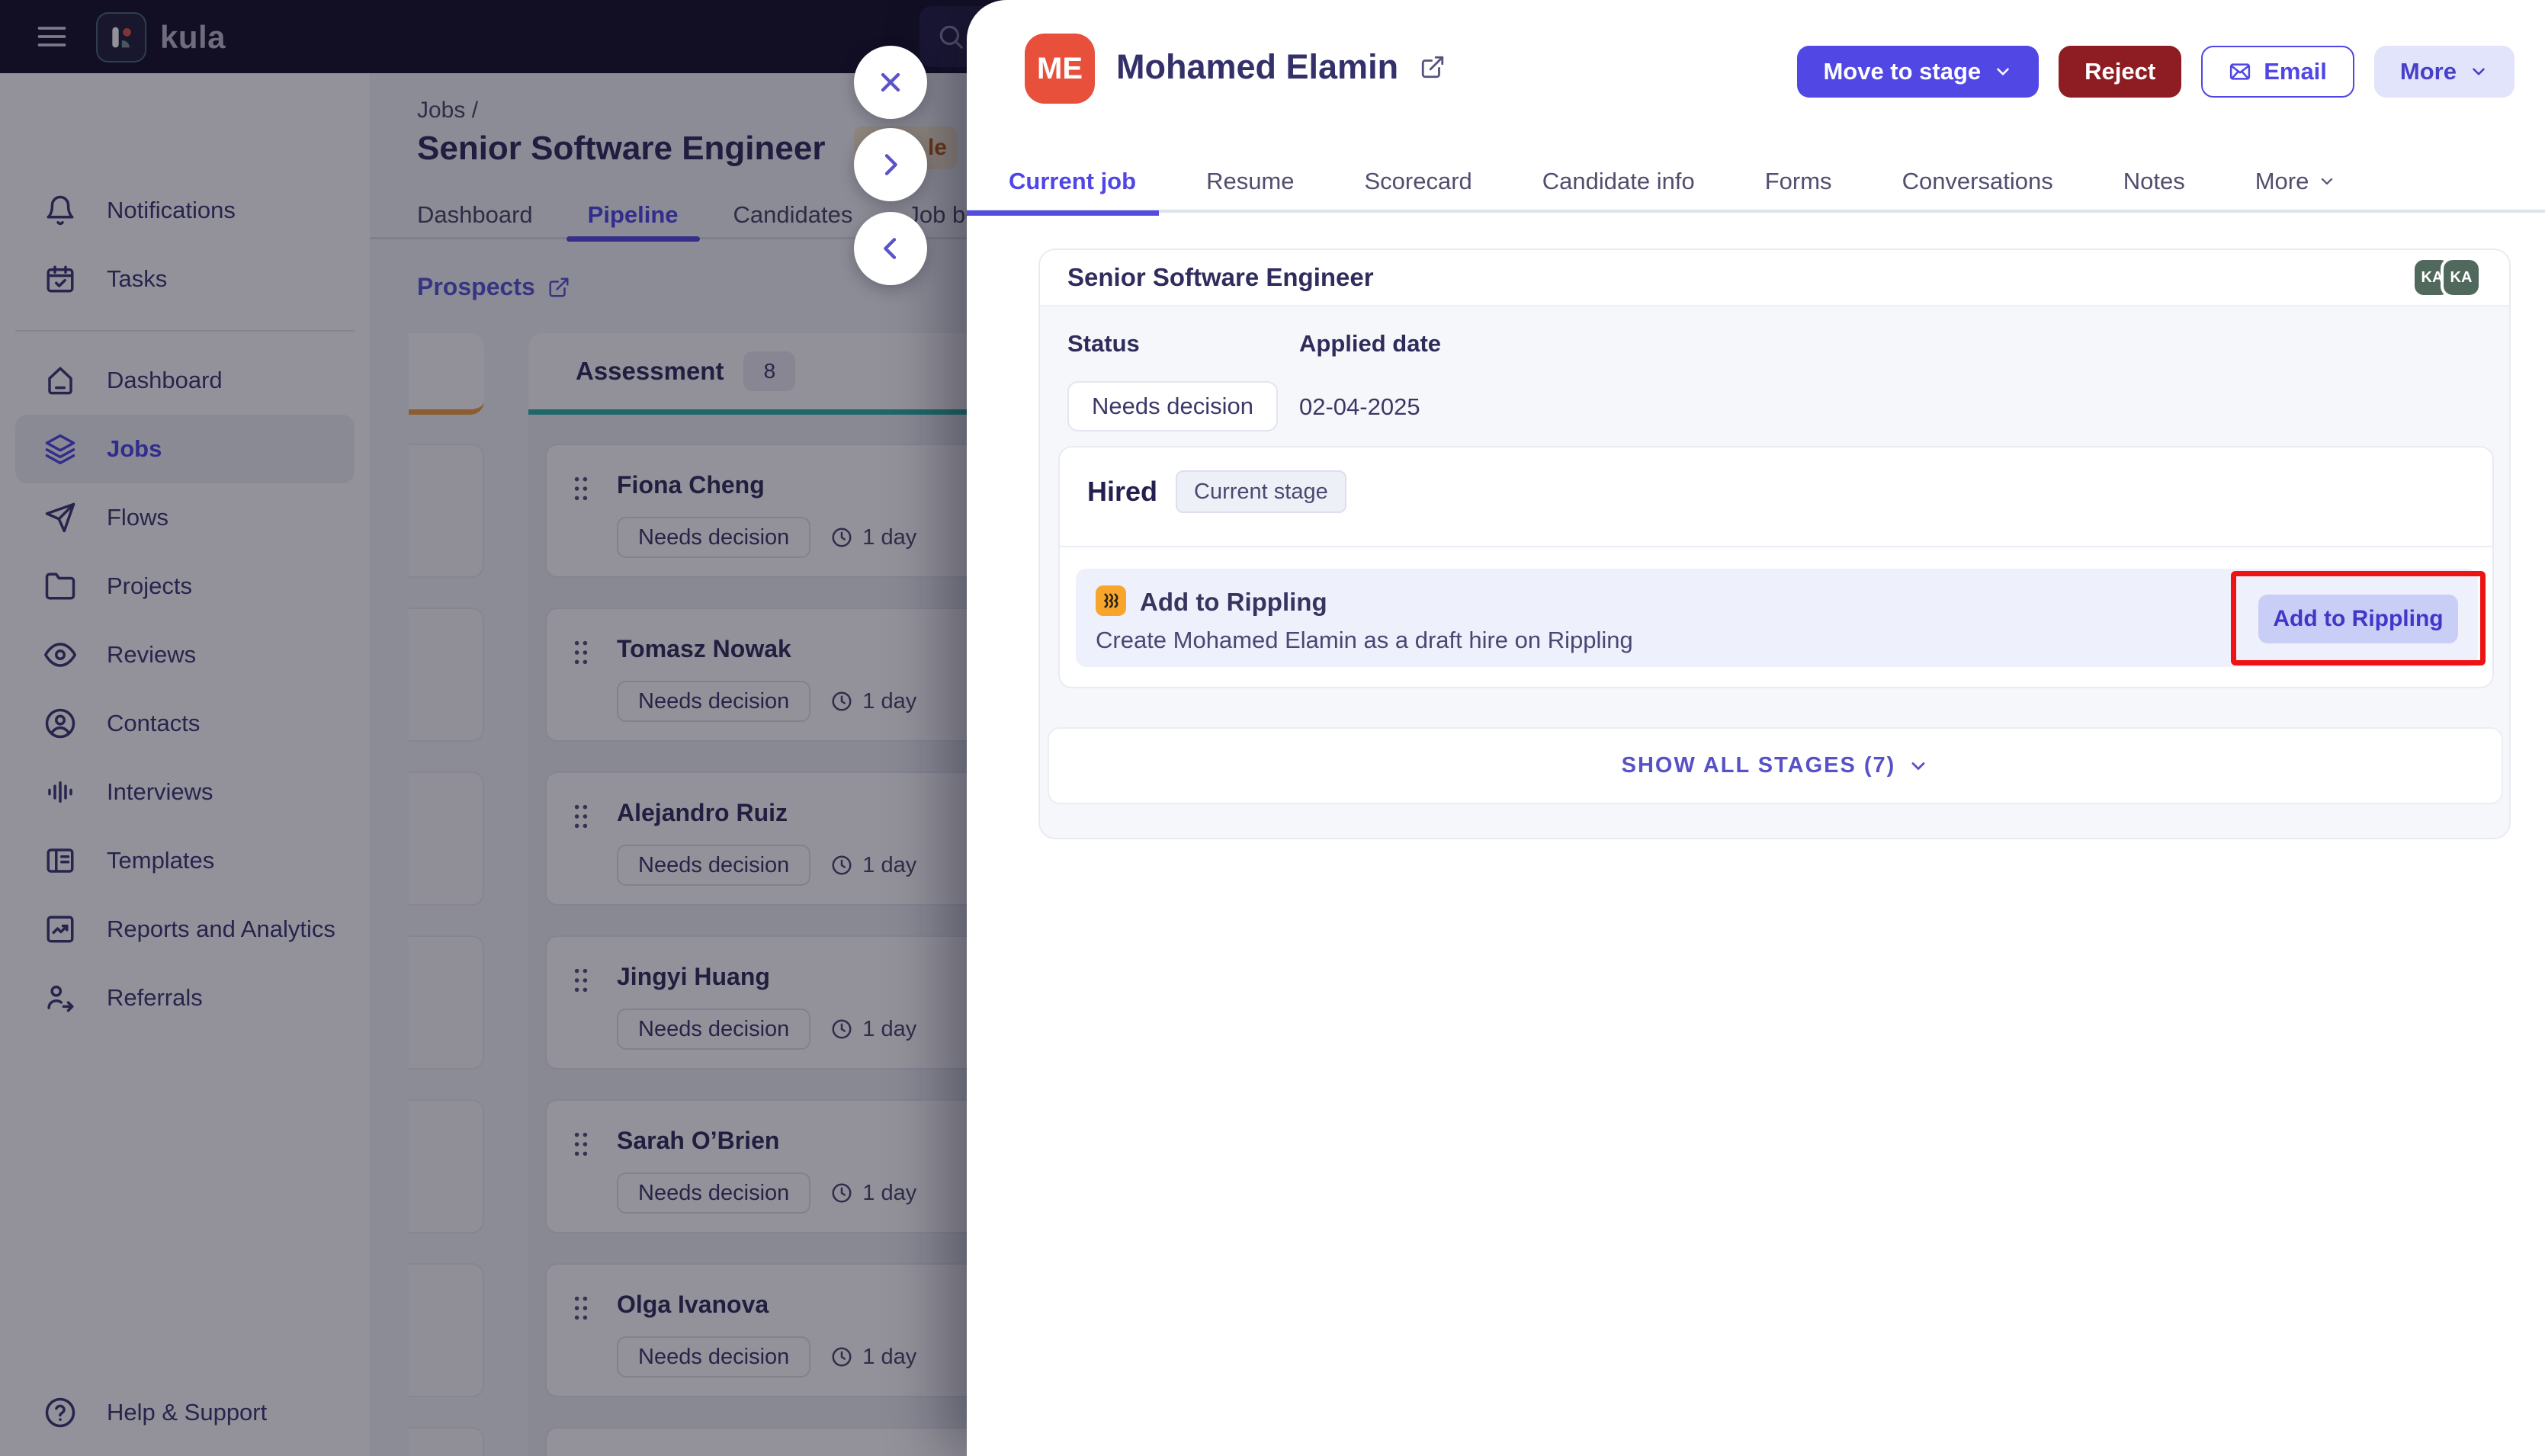 The height and width of the screenshot is (1456, 2545). Describe the element at coordinates (1261, 491) in the screenshot. I see `current-stage-badge: Current stage` at that location.